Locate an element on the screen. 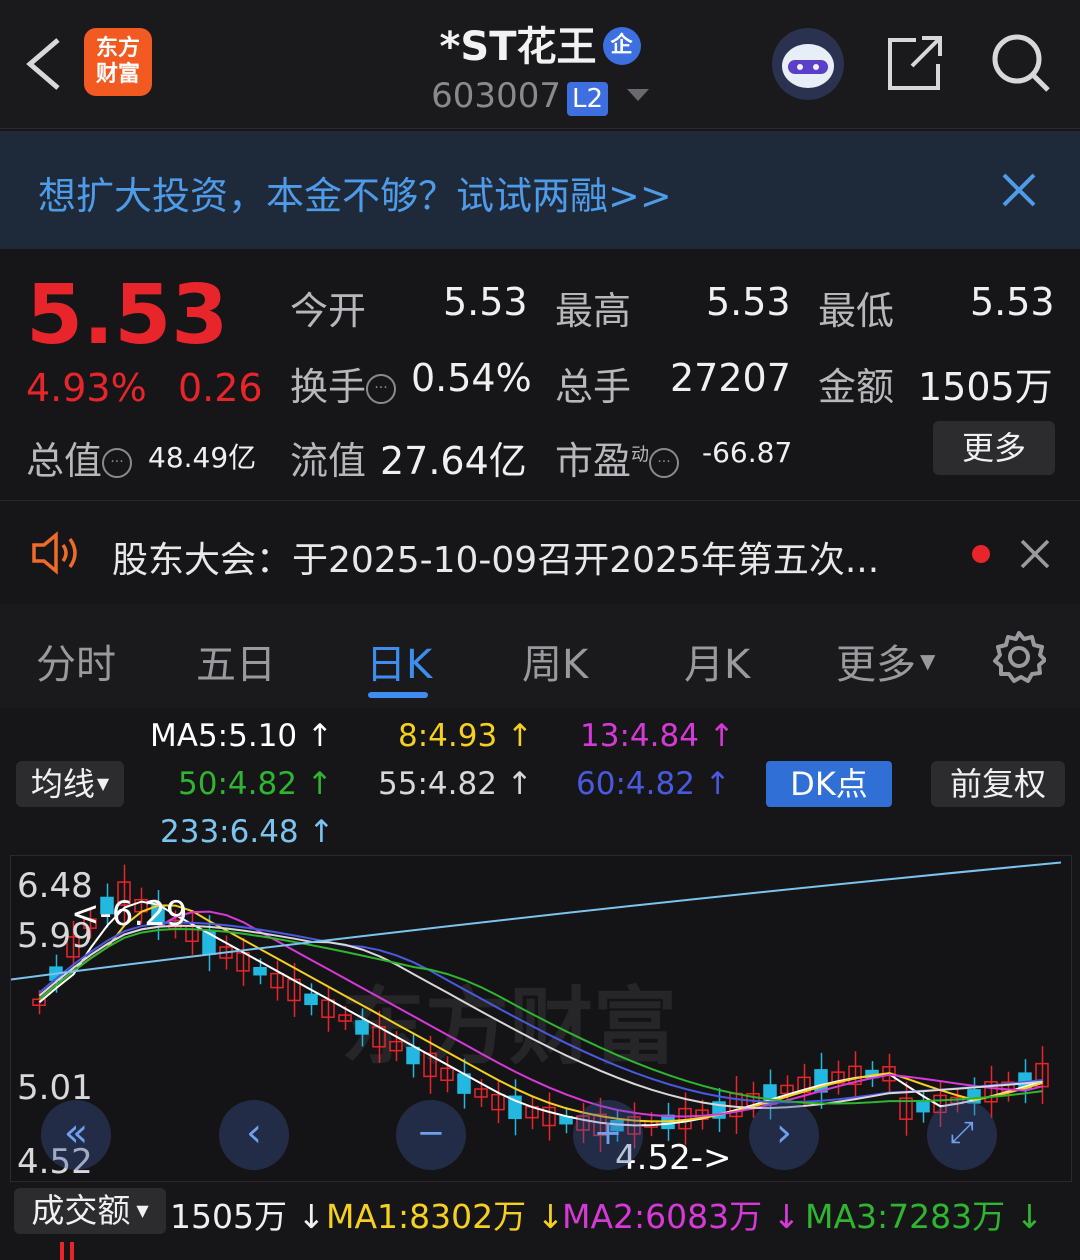  volume-indicator-selector: 成交额 ▼ is located at coordinates (90, 1211).